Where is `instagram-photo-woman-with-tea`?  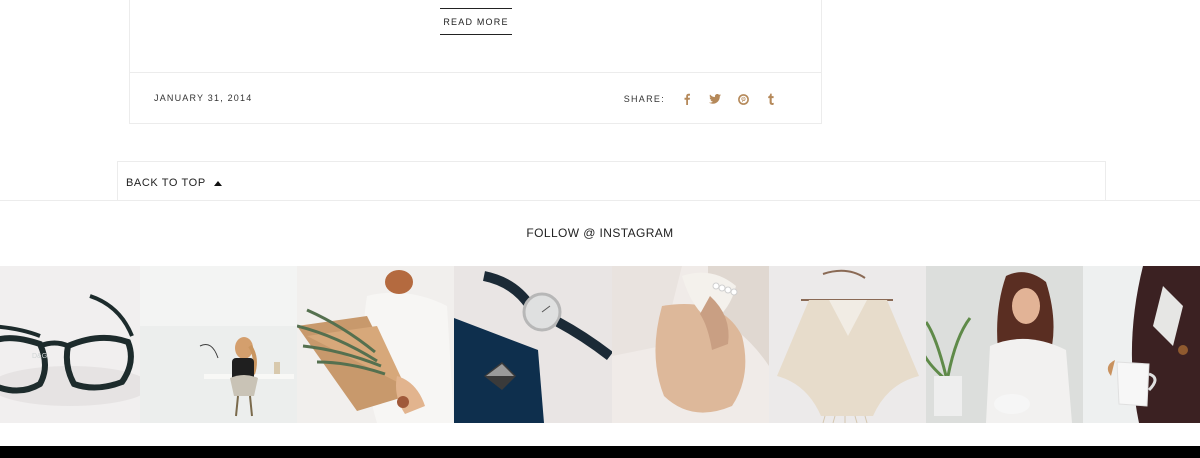
instagram-photo-woman-with-tea is located at coordinates (1004, 344).